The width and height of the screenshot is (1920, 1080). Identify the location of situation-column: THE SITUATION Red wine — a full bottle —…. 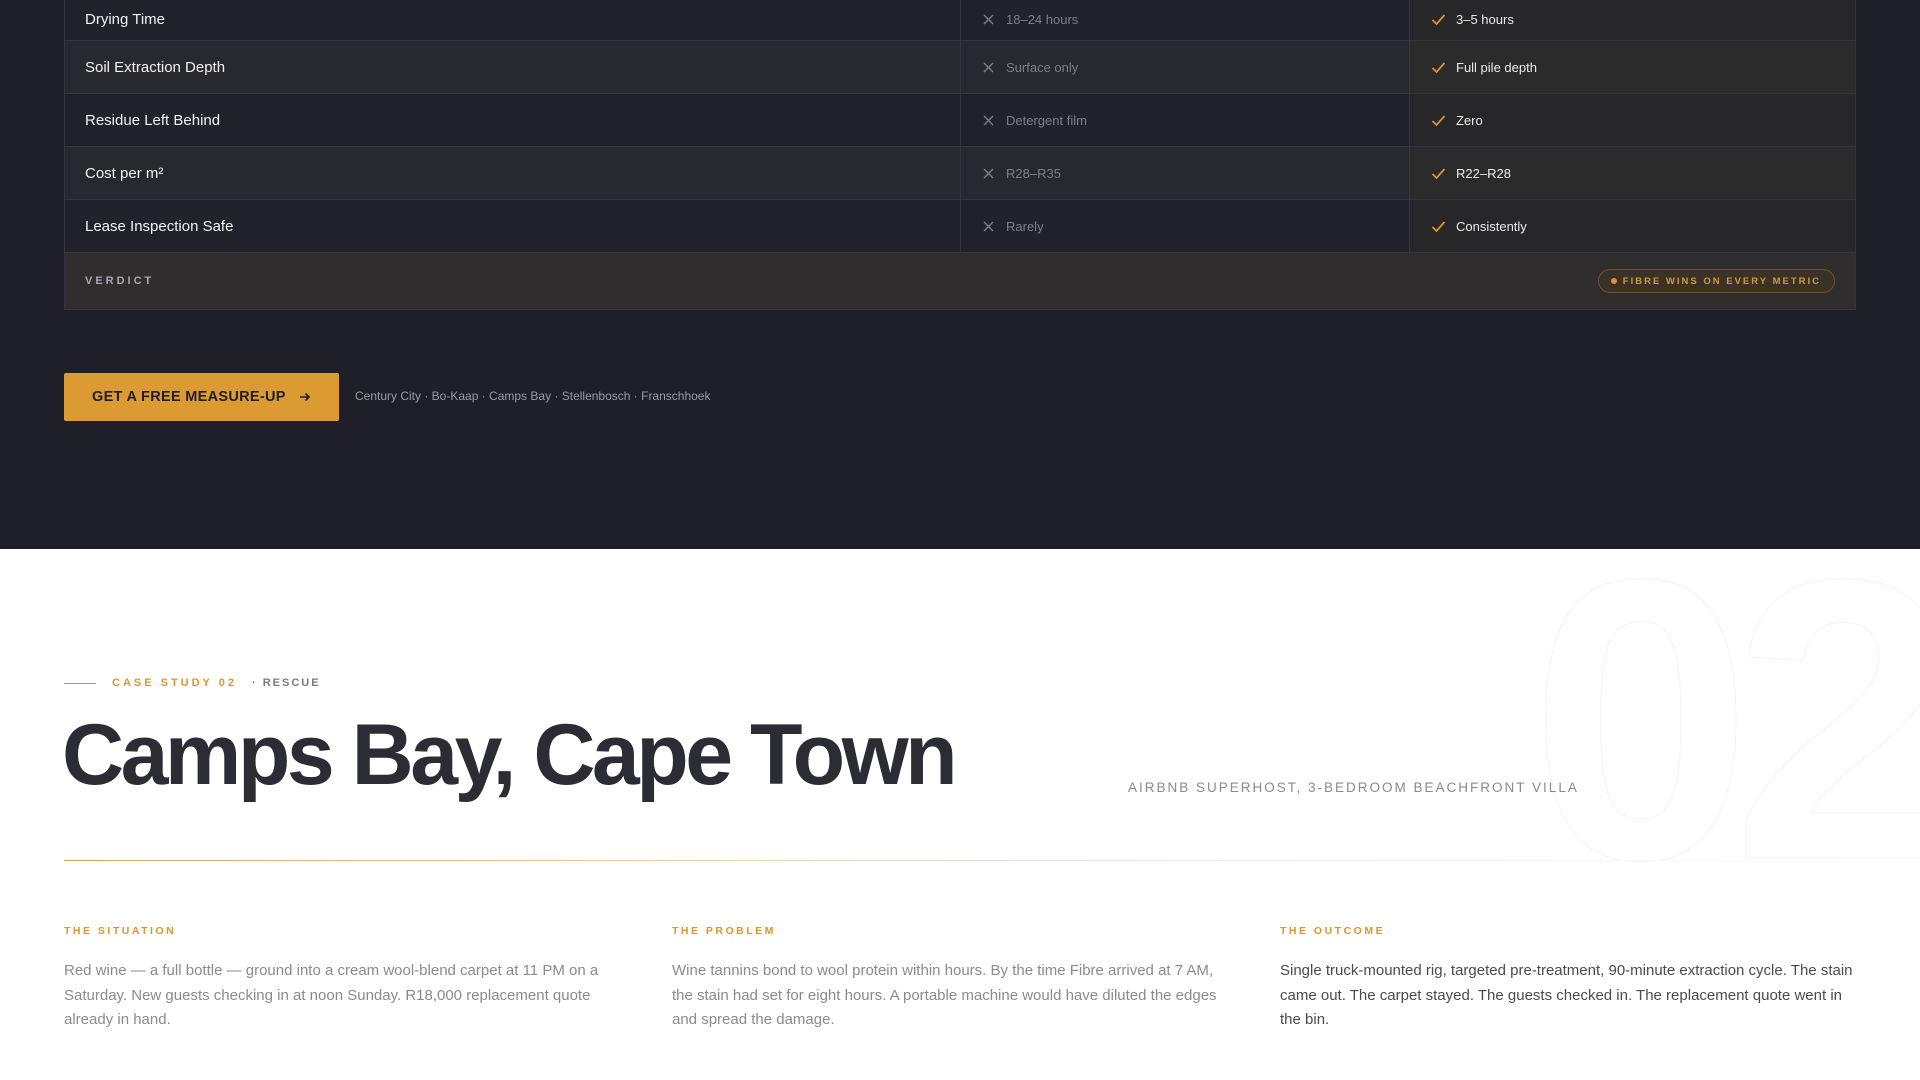
(344, 979).